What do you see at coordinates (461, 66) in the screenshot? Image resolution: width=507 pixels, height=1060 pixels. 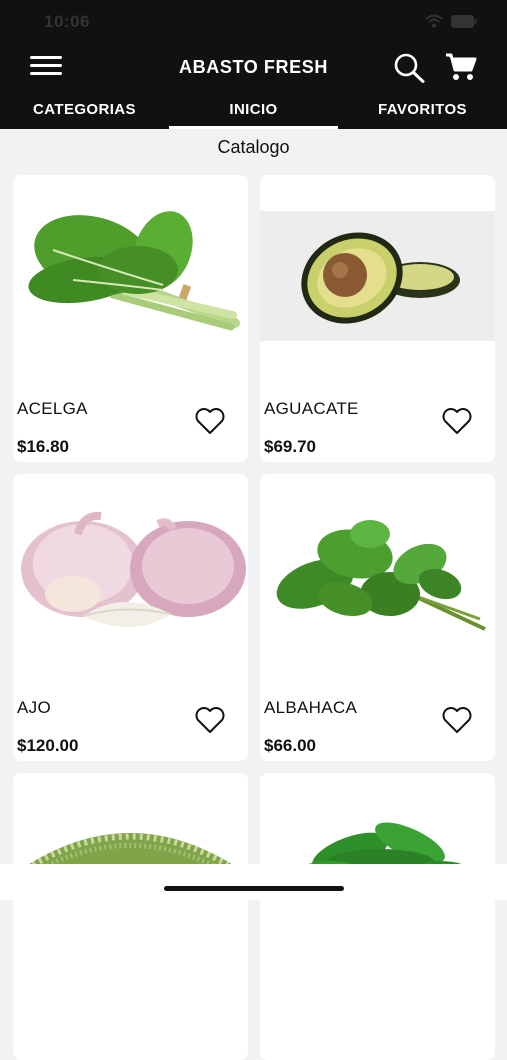 I see `cart-icon` at bounding box center [461, 66].